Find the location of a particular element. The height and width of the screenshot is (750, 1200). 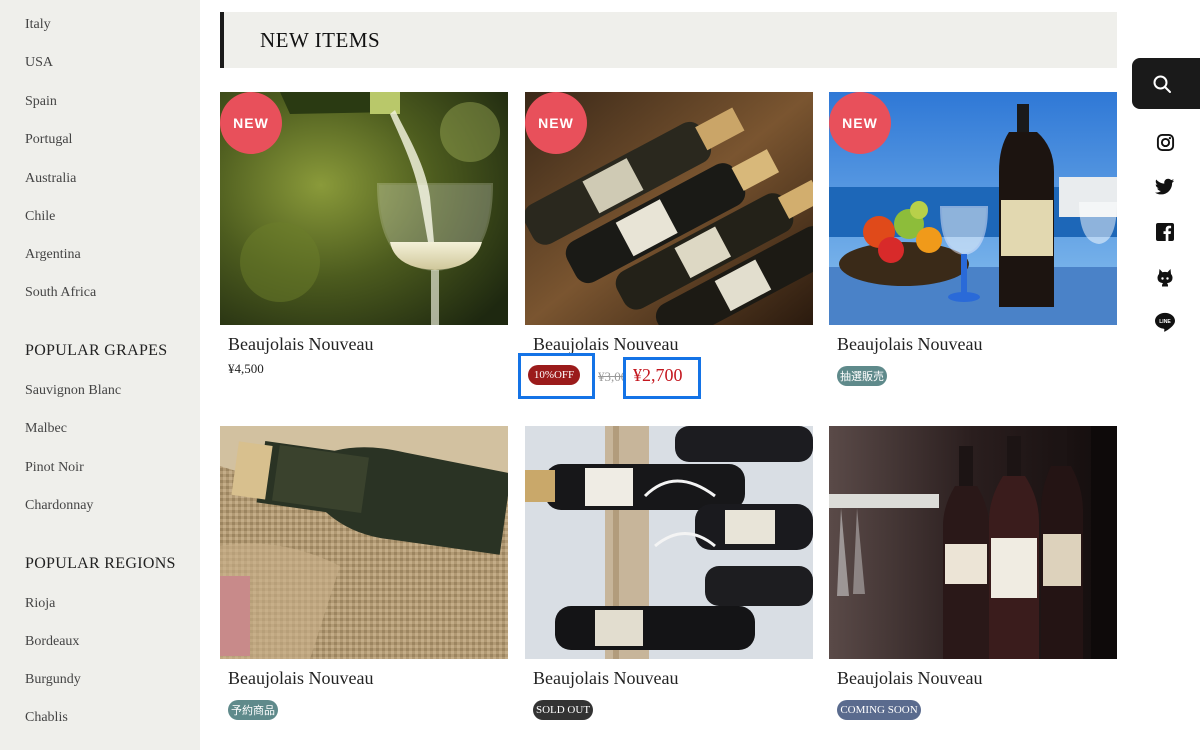

product-price: ¥4,500 is located at coordinates (246, 368).